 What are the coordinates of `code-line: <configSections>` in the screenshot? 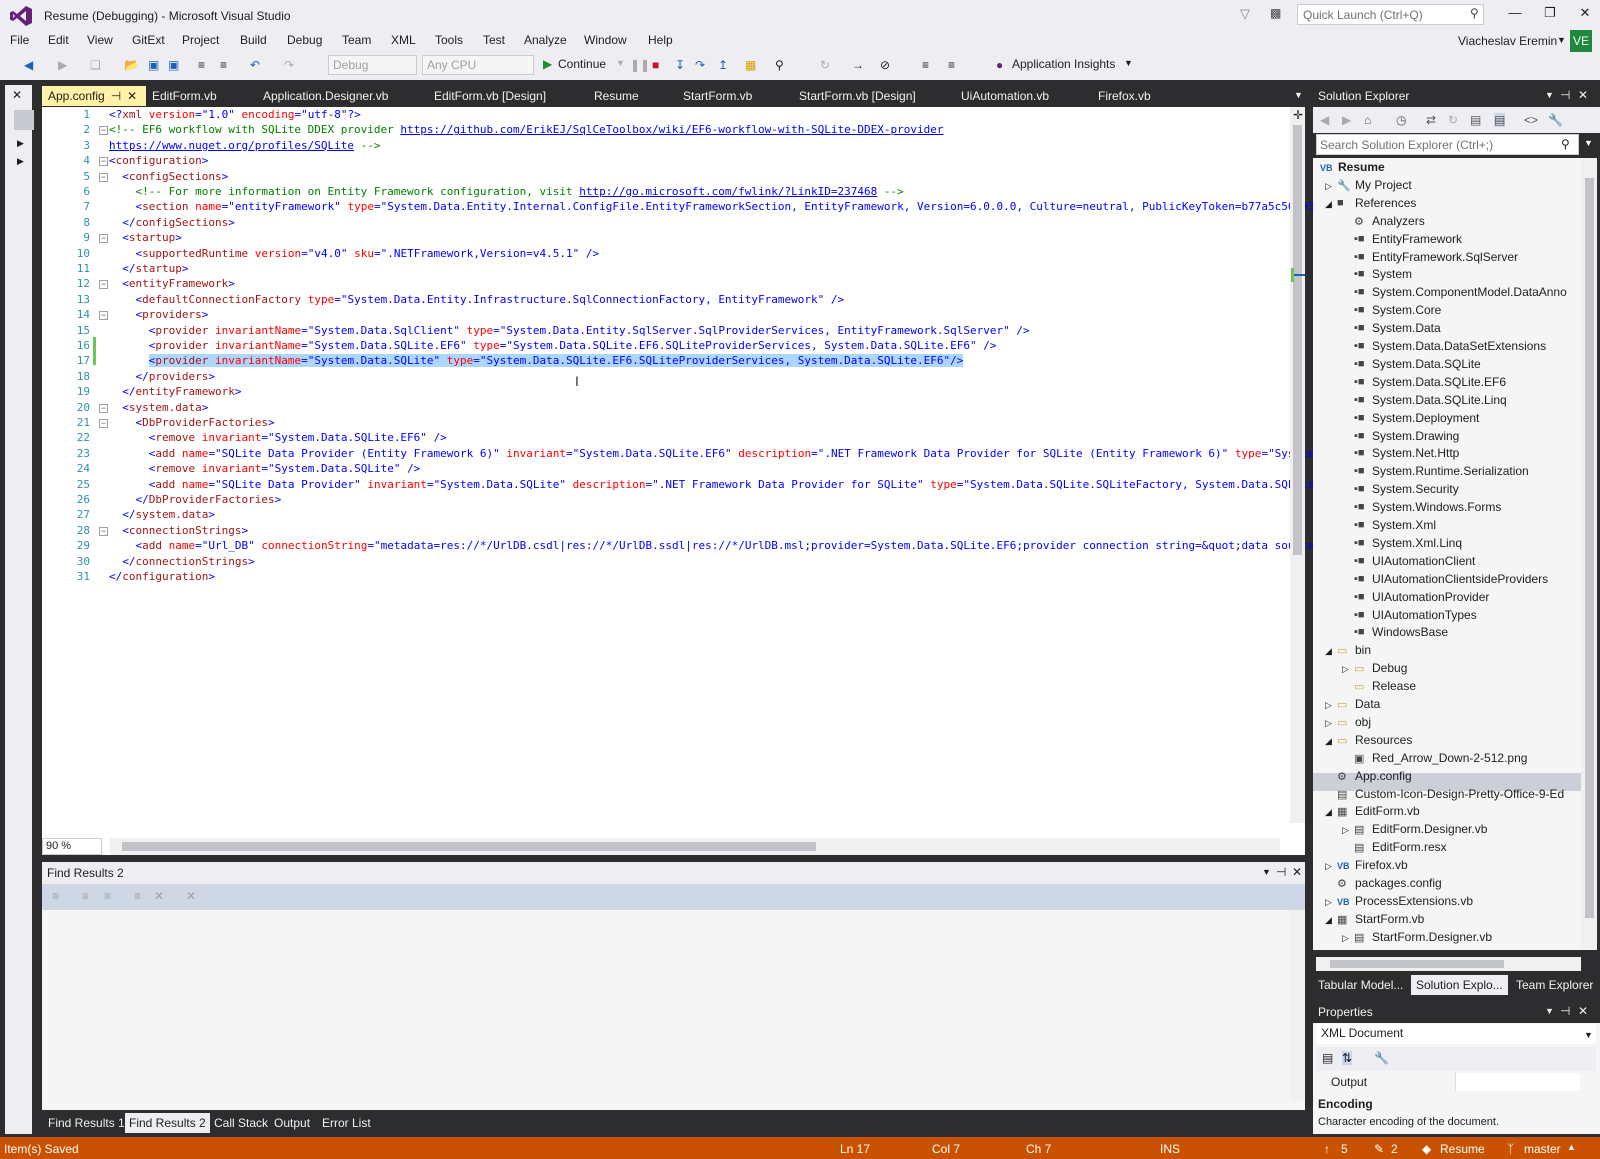 It's located at (168, 176).